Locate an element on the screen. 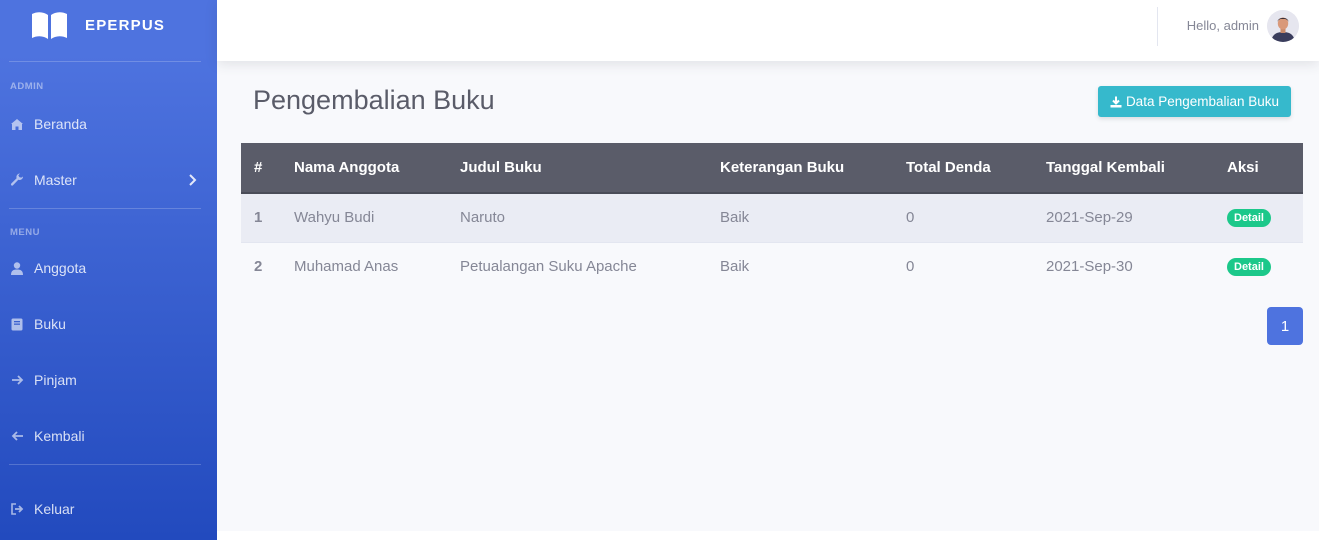  sidebar-item-buku: Buku is located at coordinates (108, 324).